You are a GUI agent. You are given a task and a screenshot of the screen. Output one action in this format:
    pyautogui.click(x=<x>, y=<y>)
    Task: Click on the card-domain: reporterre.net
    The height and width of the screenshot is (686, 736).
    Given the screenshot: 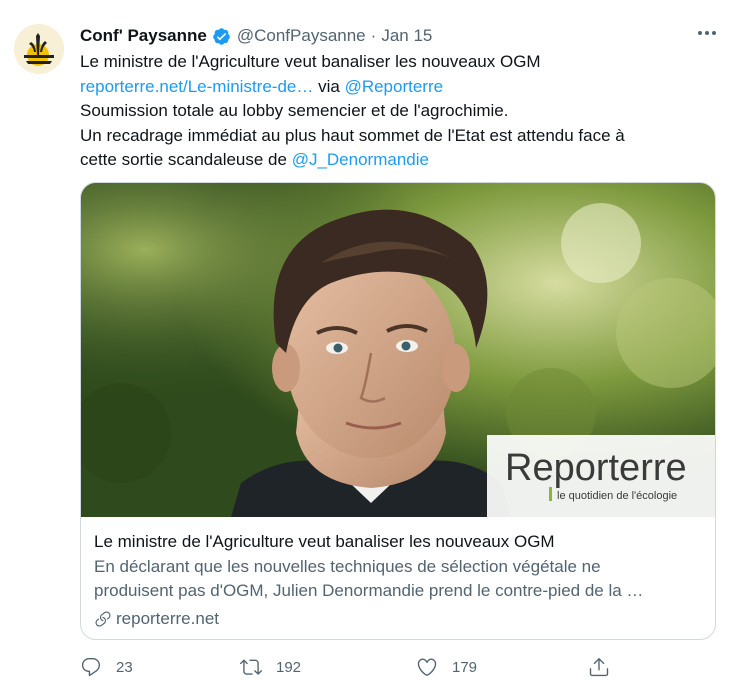 What is the action you would take?
    pyautogui.click(x=399, y=618)
    